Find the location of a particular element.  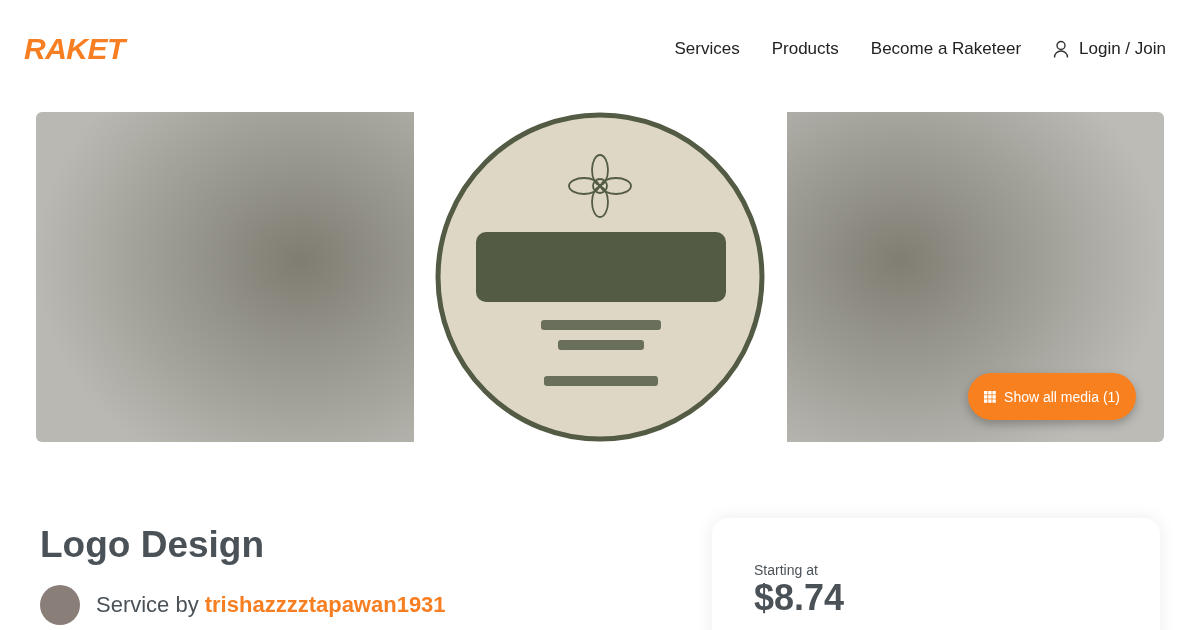

service-title: Logo Design is located at coordinates (153, 544).